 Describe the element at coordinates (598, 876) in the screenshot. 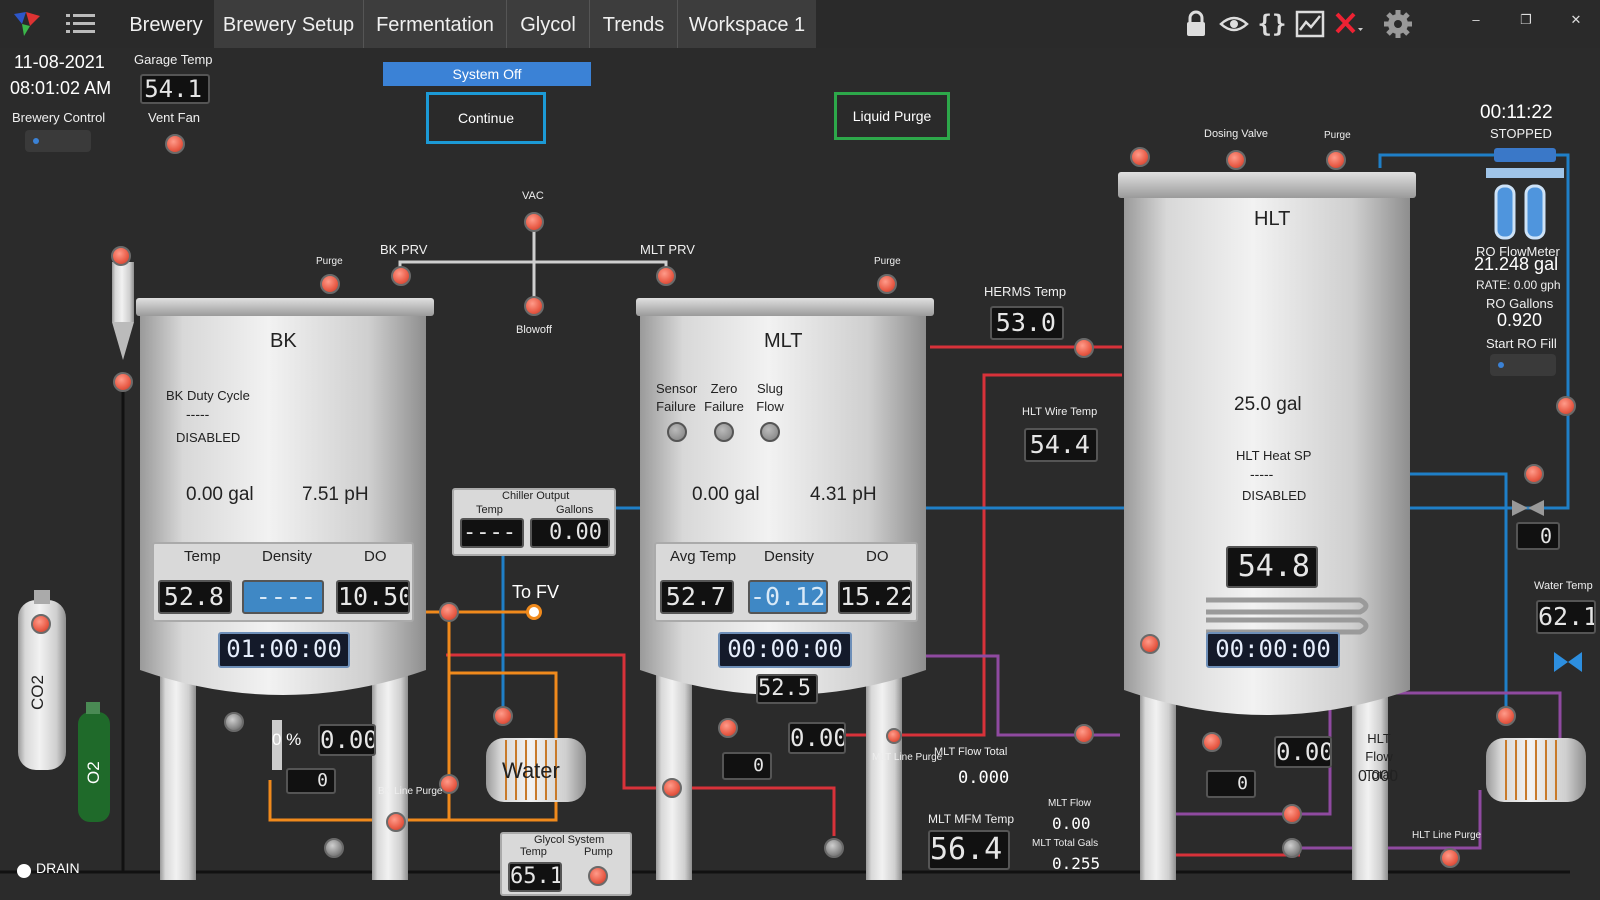

I see `glycol-pump-indicator` at that location.